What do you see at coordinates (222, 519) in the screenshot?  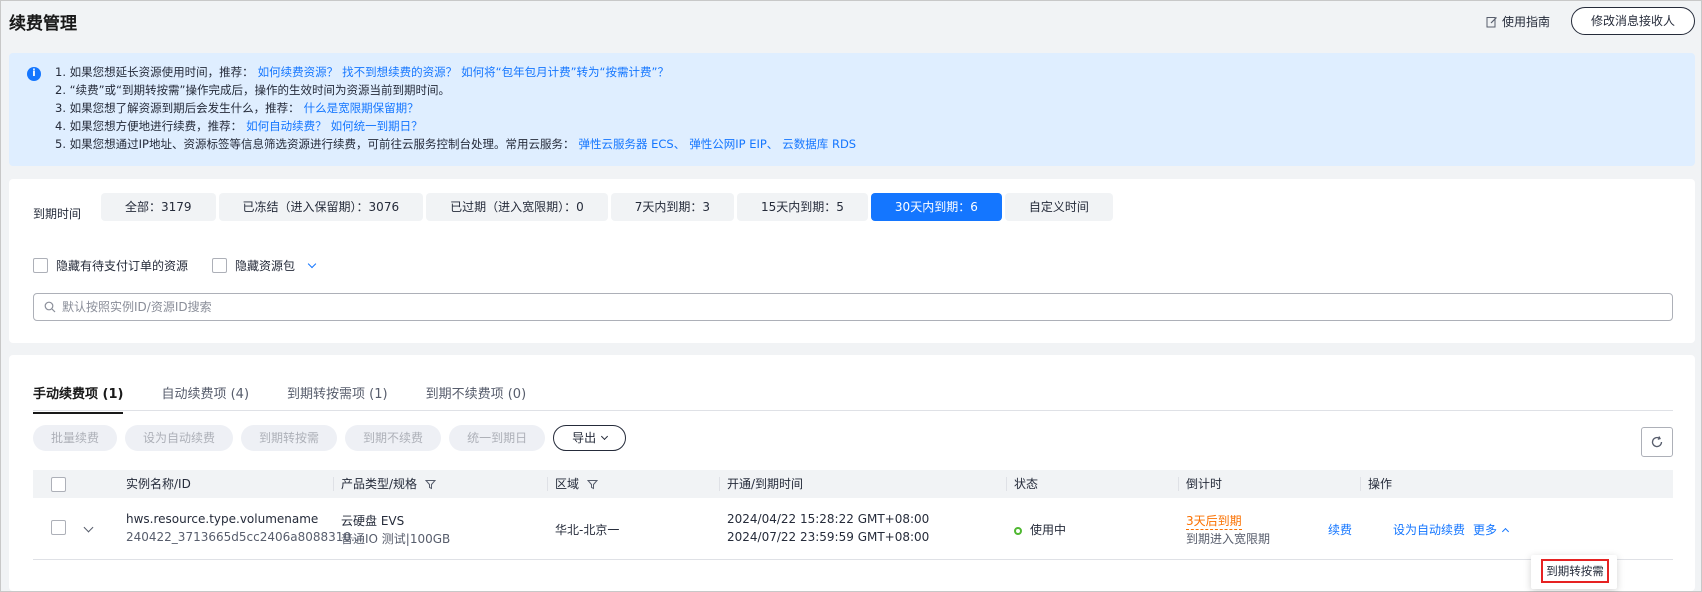 I see `instance-name: hws.resource.type.volumename` at bounding box center [222, 519].